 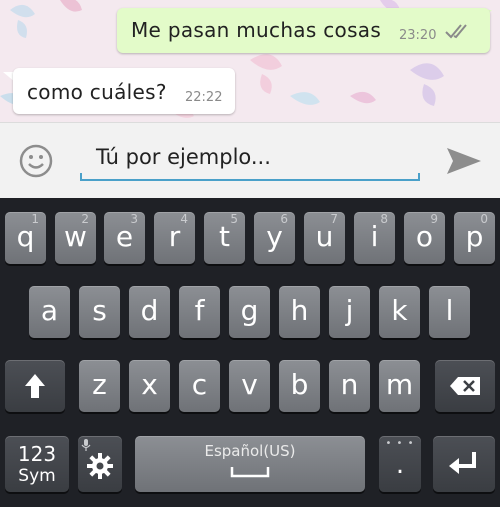 I want to click on key-o: 9o, so click(x=424, y=238).